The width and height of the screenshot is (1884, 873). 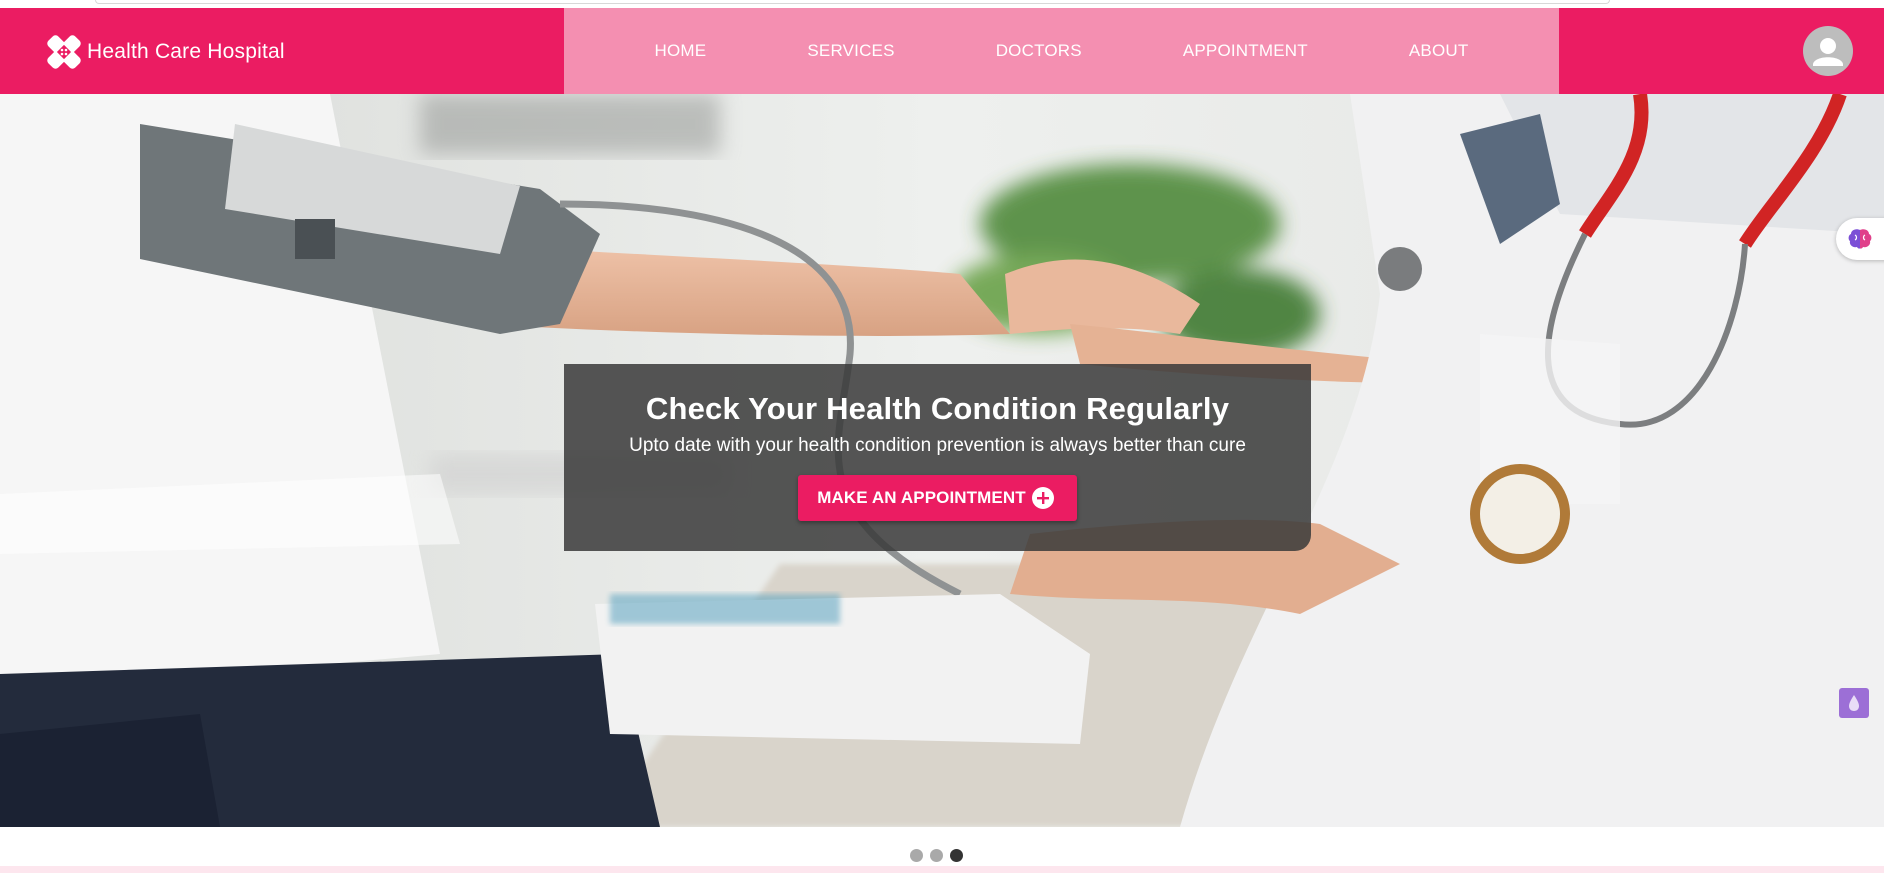 I want to click on side-widget-tab, so click(x=1860, y=239).